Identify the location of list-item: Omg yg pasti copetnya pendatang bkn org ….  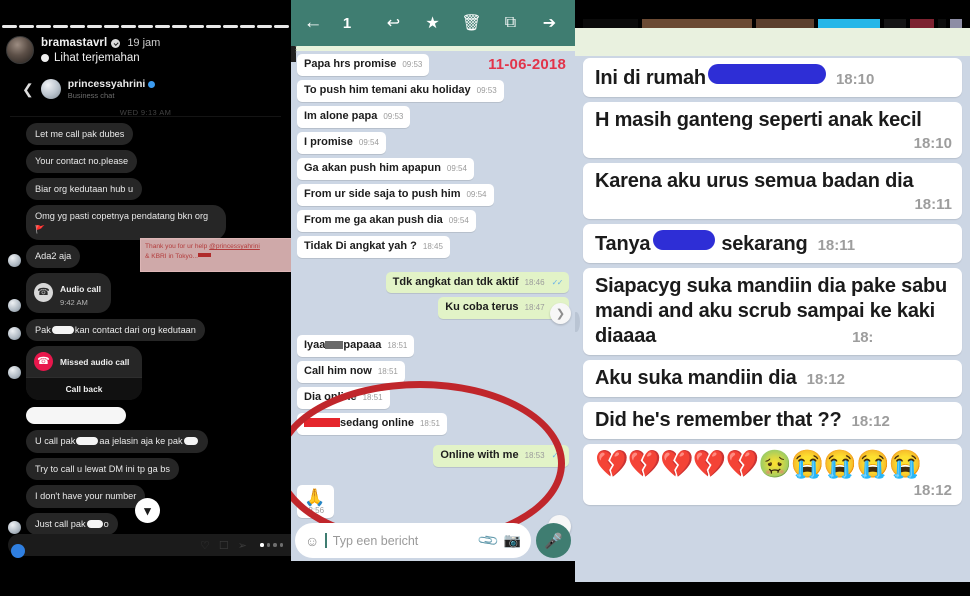
(145, 223).